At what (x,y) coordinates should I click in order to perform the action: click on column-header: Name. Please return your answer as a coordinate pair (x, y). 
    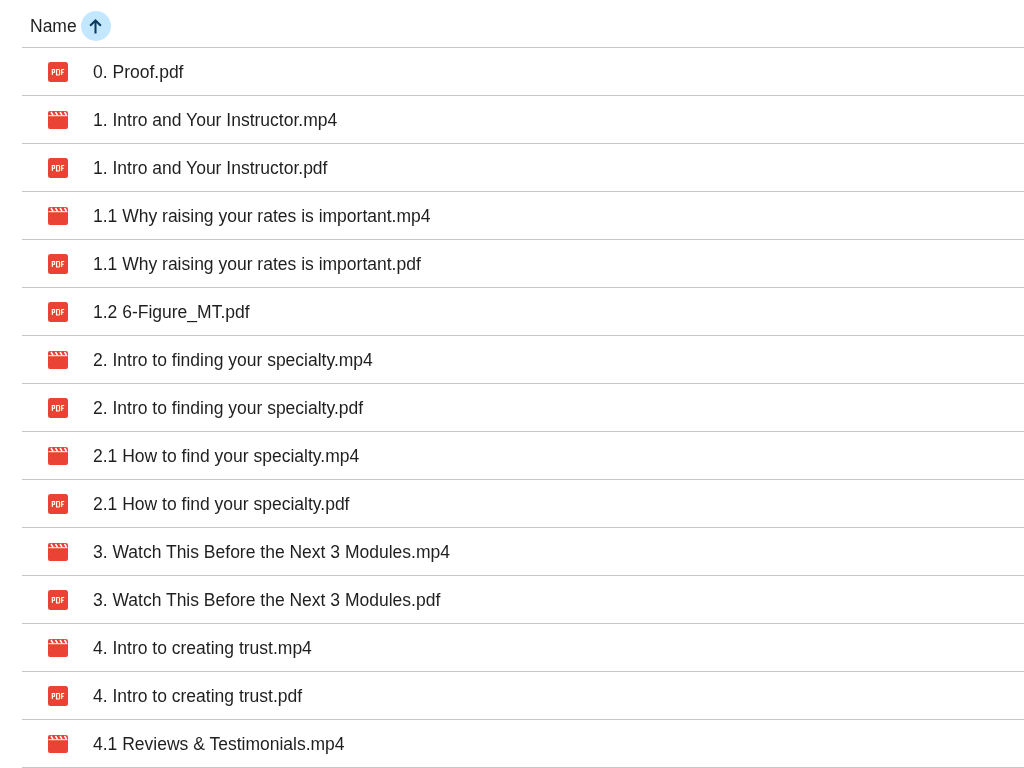
    Looking at the image, I should click on (53, 25).